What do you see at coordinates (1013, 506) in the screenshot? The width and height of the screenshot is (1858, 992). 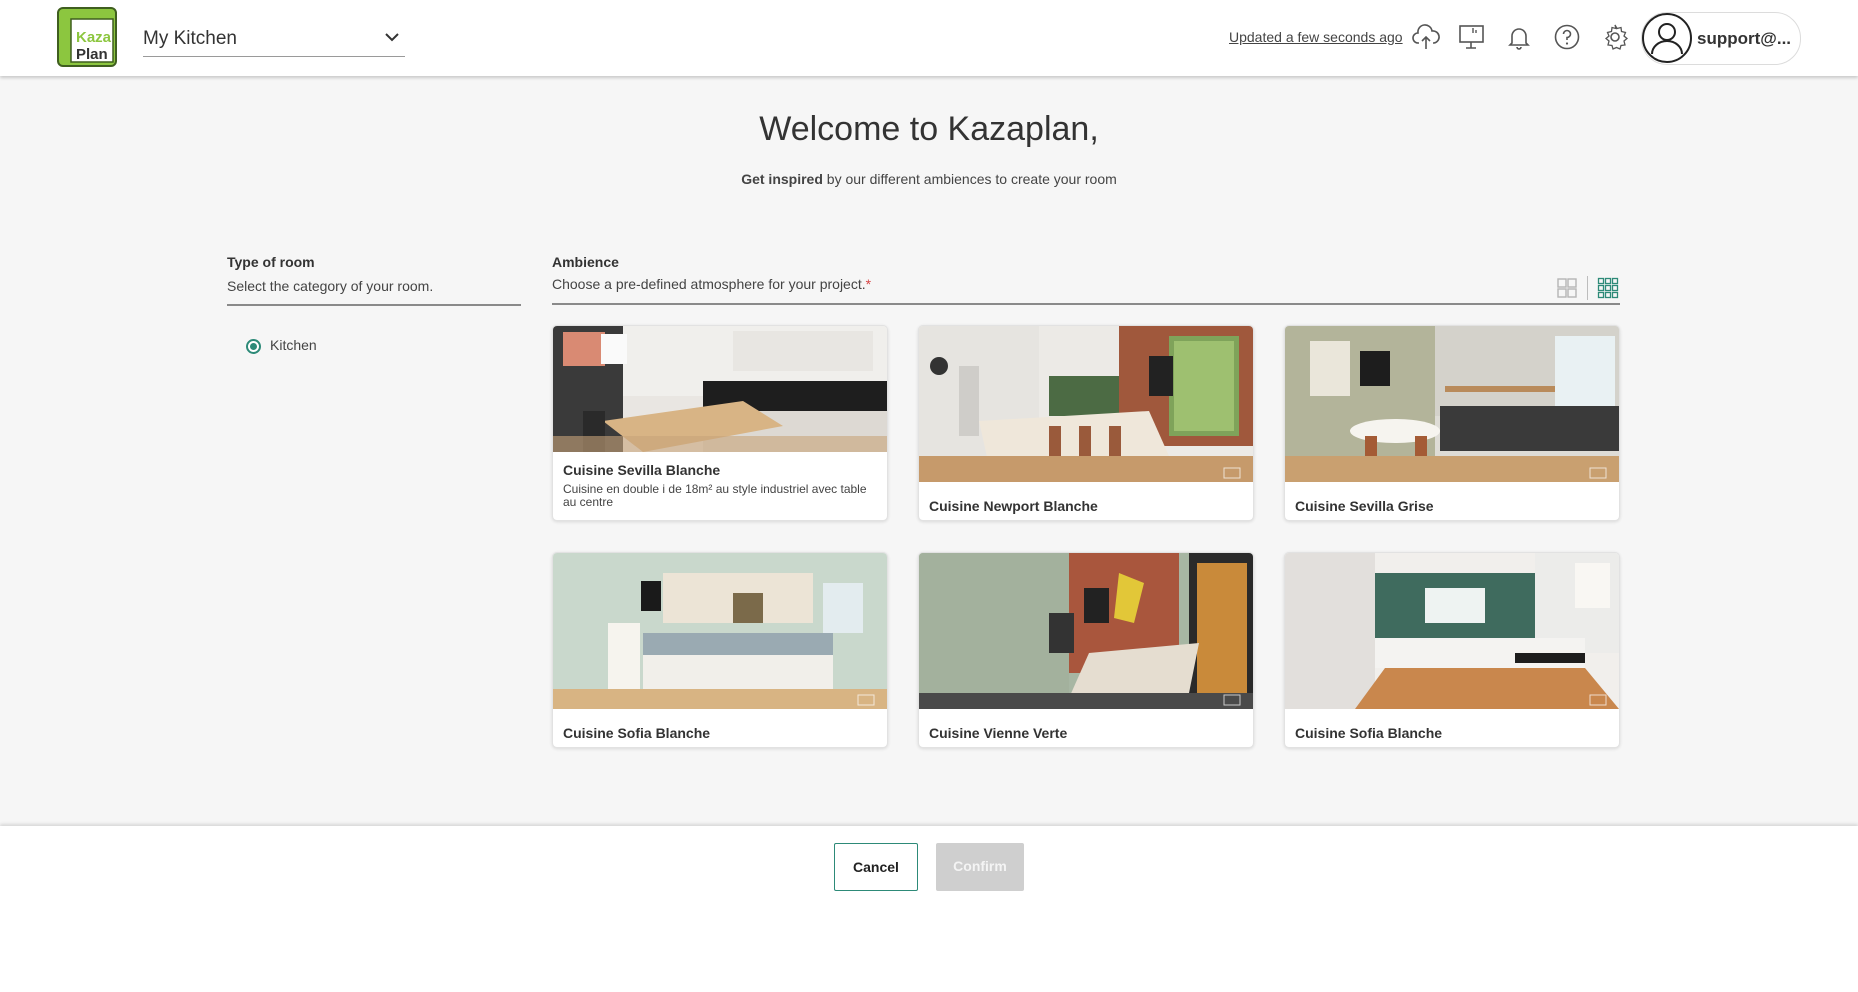 I see `ambience-card-title: Cuisine Newport Blanche` at bounding box center [1013, 506].